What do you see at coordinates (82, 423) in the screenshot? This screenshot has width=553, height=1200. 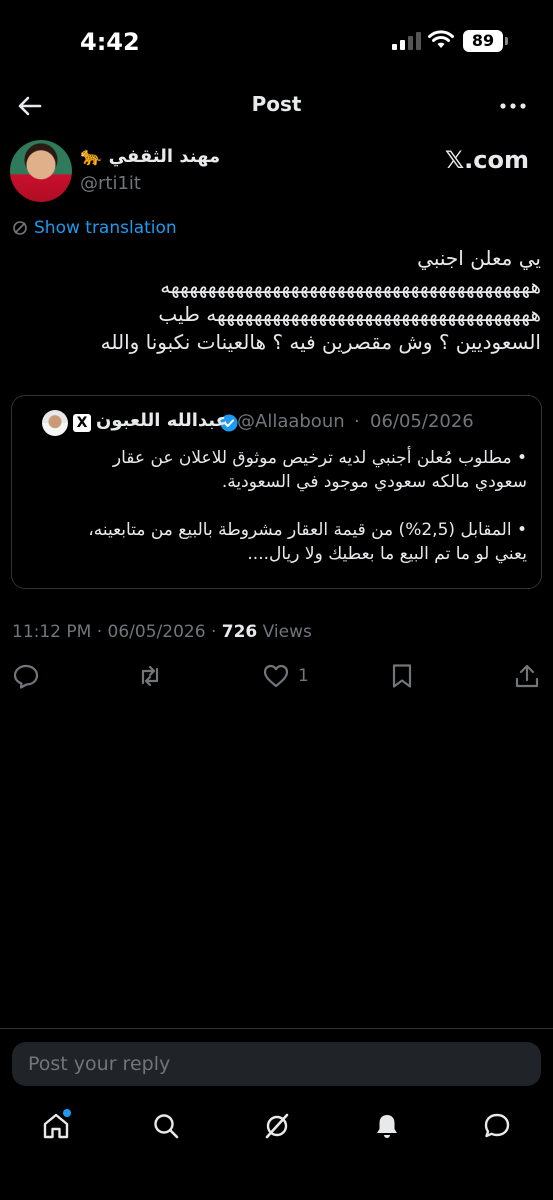 I see `x-affiliation-badge: X` at bounding box center [82, 423].